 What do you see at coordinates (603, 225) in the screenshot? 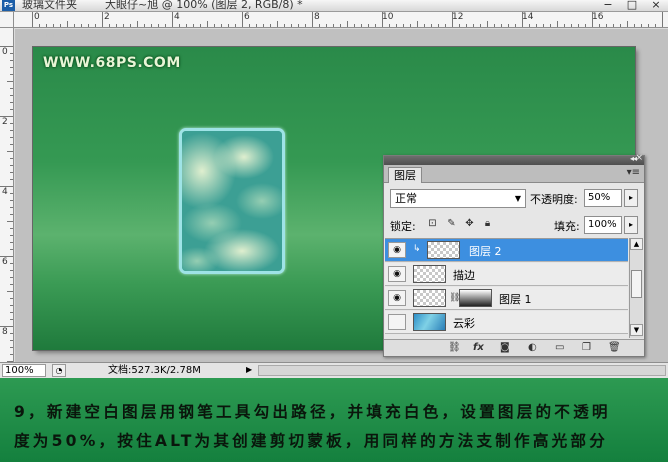
I see `fill-field: 100%` at bounding box center [603, 225].